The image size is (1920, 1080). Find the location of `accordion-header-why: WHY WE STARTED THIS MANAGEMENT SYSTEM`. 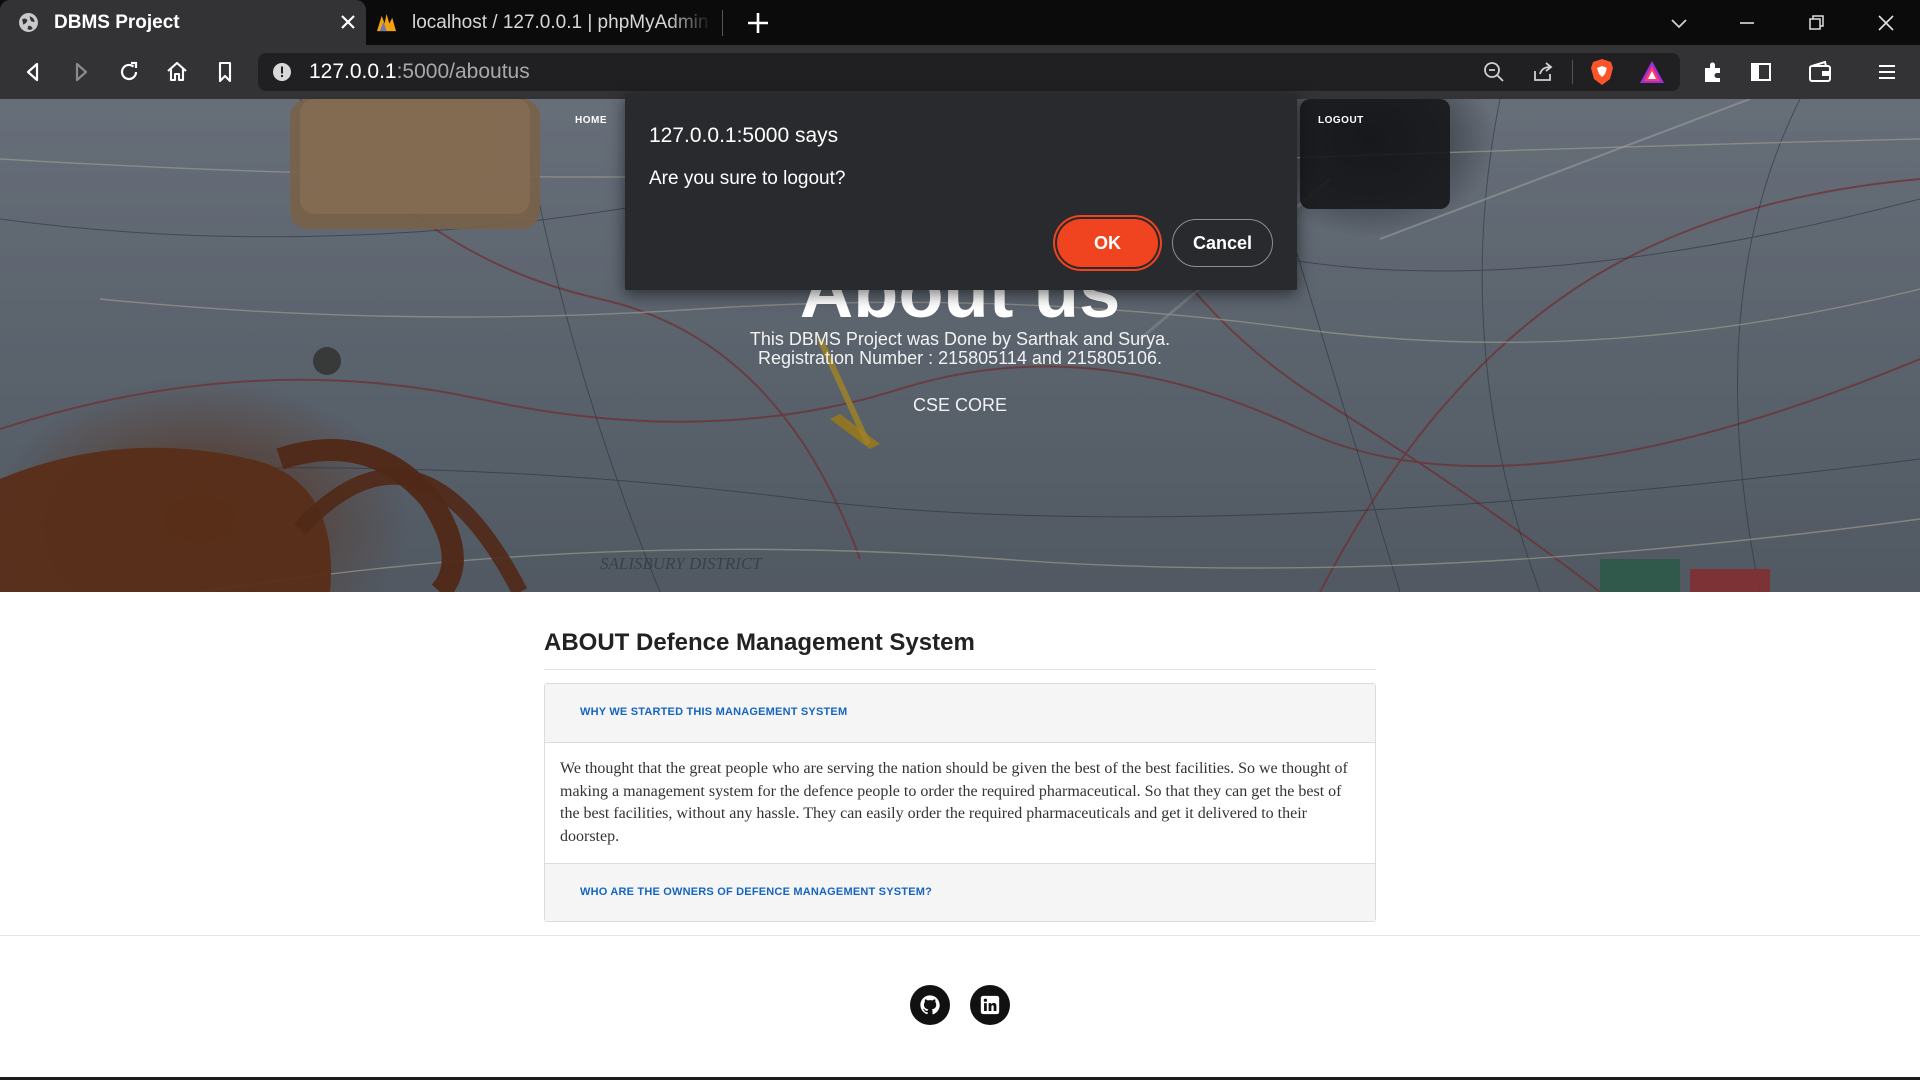

accordion-header-why: WHY WE STARTED THIS MANAGEMENT SYSTEM is located at coordinates (960, 713).